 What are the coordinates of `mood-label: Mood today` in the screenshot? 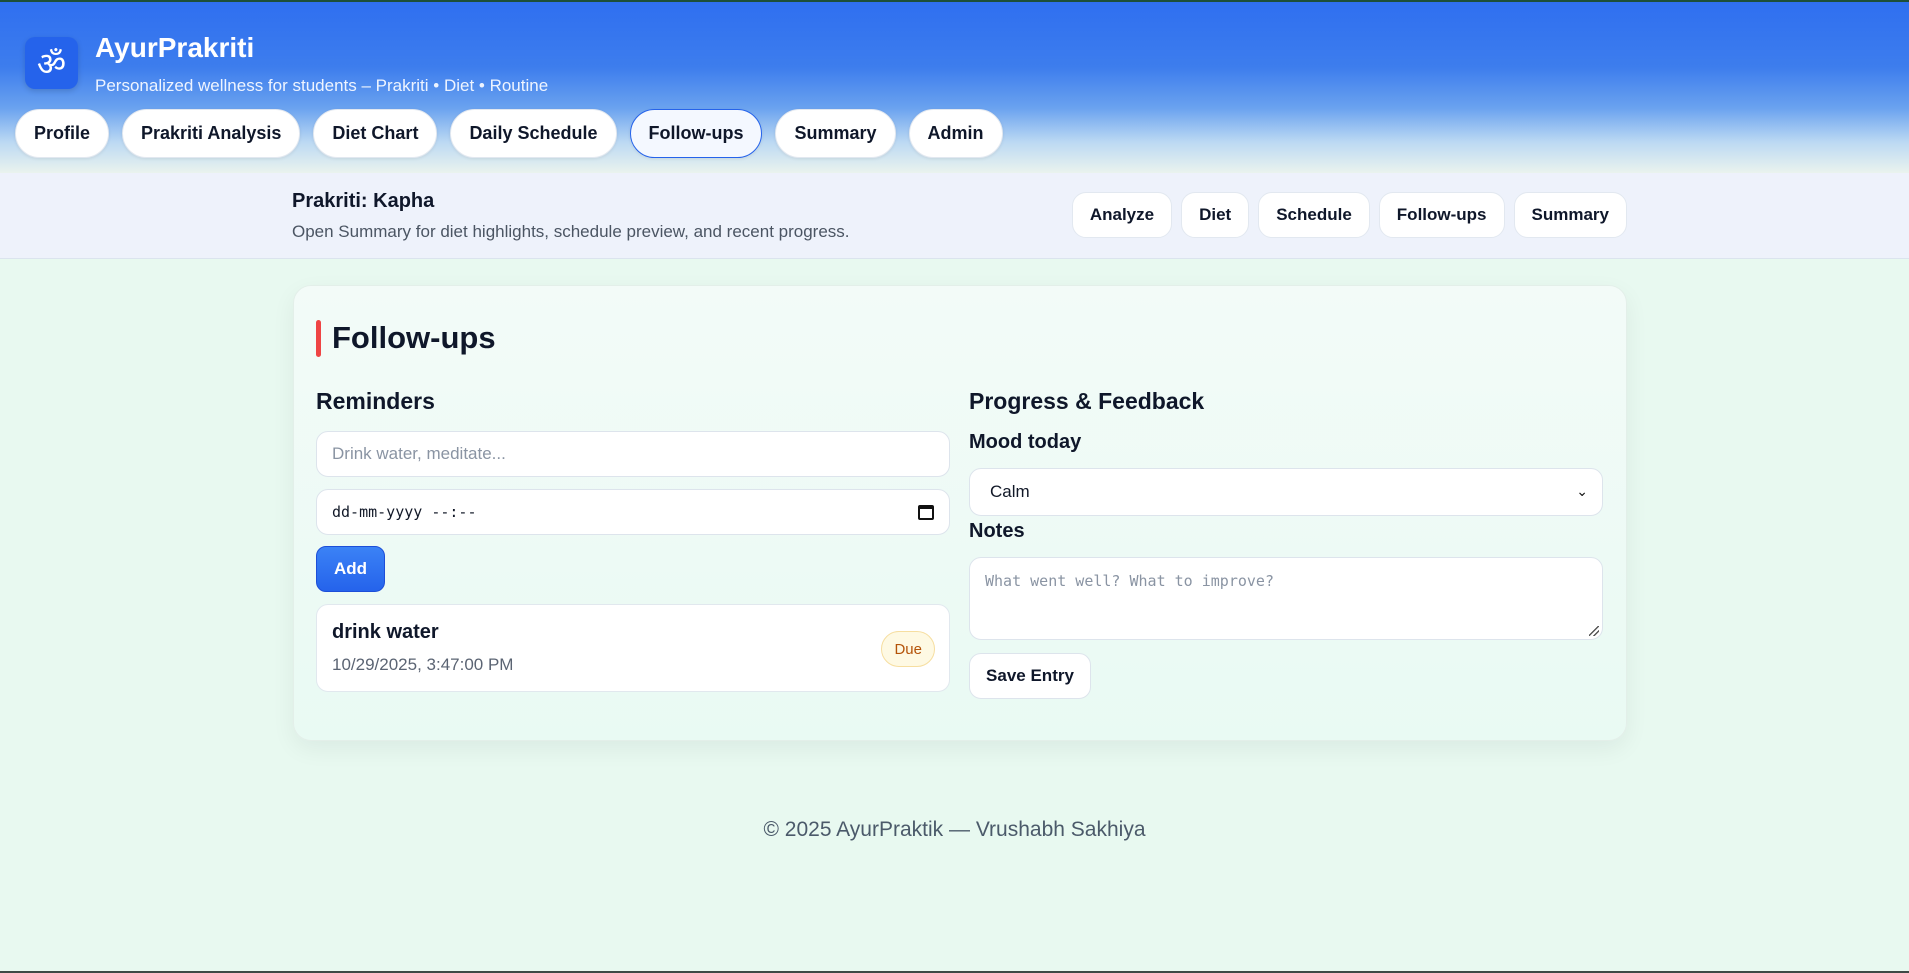 It's located at (1025, 442).